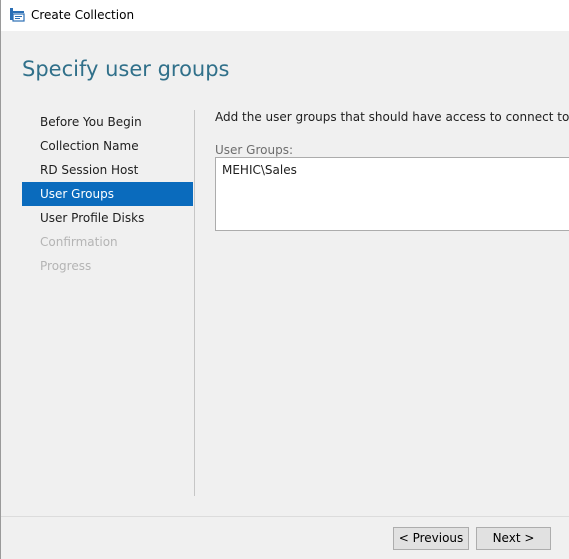 This screenshot has height=559, width=569. What do you see at coordinates (107, 122) in the screenshot?
I see `nav-item-before-you-begin: Before You Begin` at bounding box center [107, 122].